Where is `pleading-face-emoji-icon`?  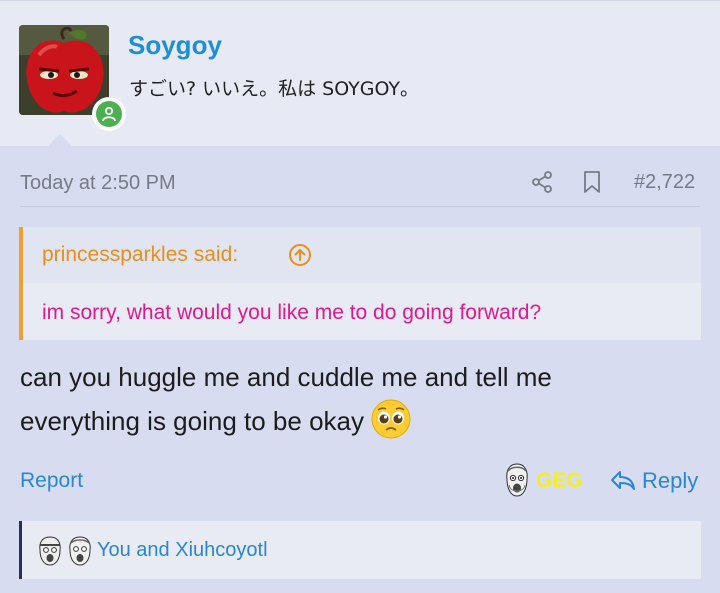 pleading-face-emoji-icon is located at coordinates (391, 419).